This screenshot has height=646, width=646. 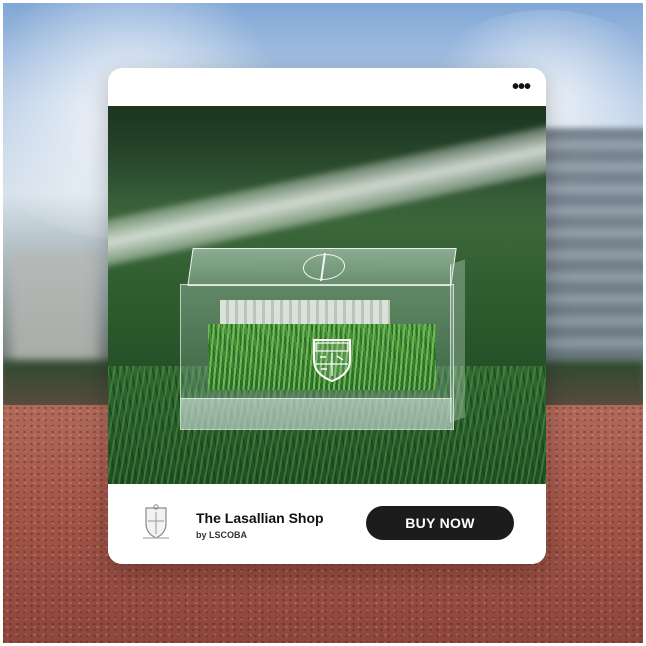 I want to click on cube-top-face, so click(x=322, y=267).